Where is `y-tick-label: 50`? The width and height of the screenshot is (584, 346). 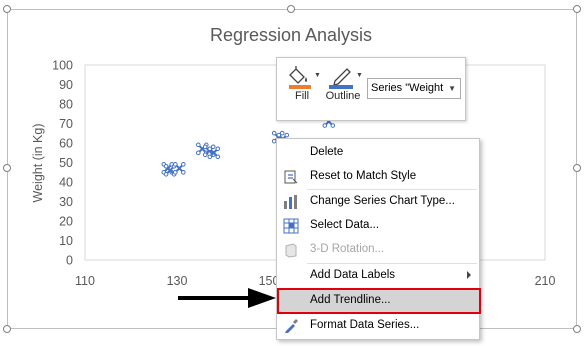
y-tick-label: 50 is located at coordinates (66, 163).